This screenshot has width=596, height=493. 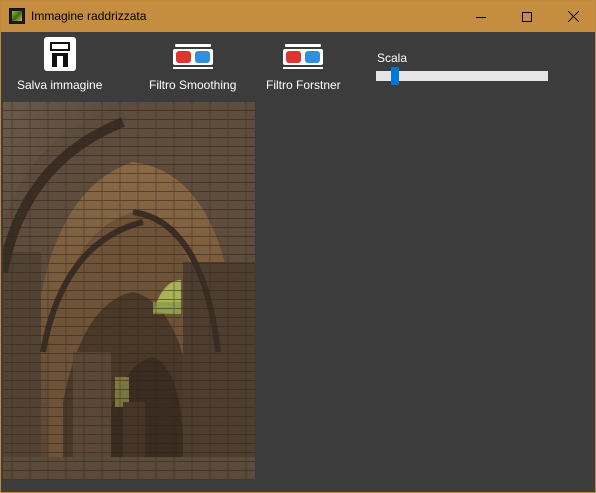 I want to click on app-icon, so click(x=17, y=16).